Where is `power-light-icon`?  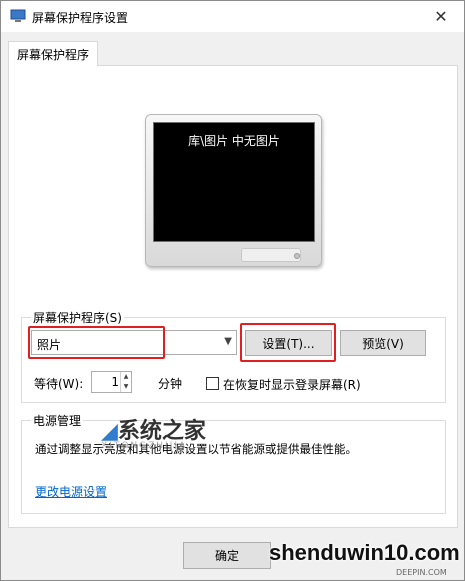 power-light-icon is located at coordinates (297, 256).